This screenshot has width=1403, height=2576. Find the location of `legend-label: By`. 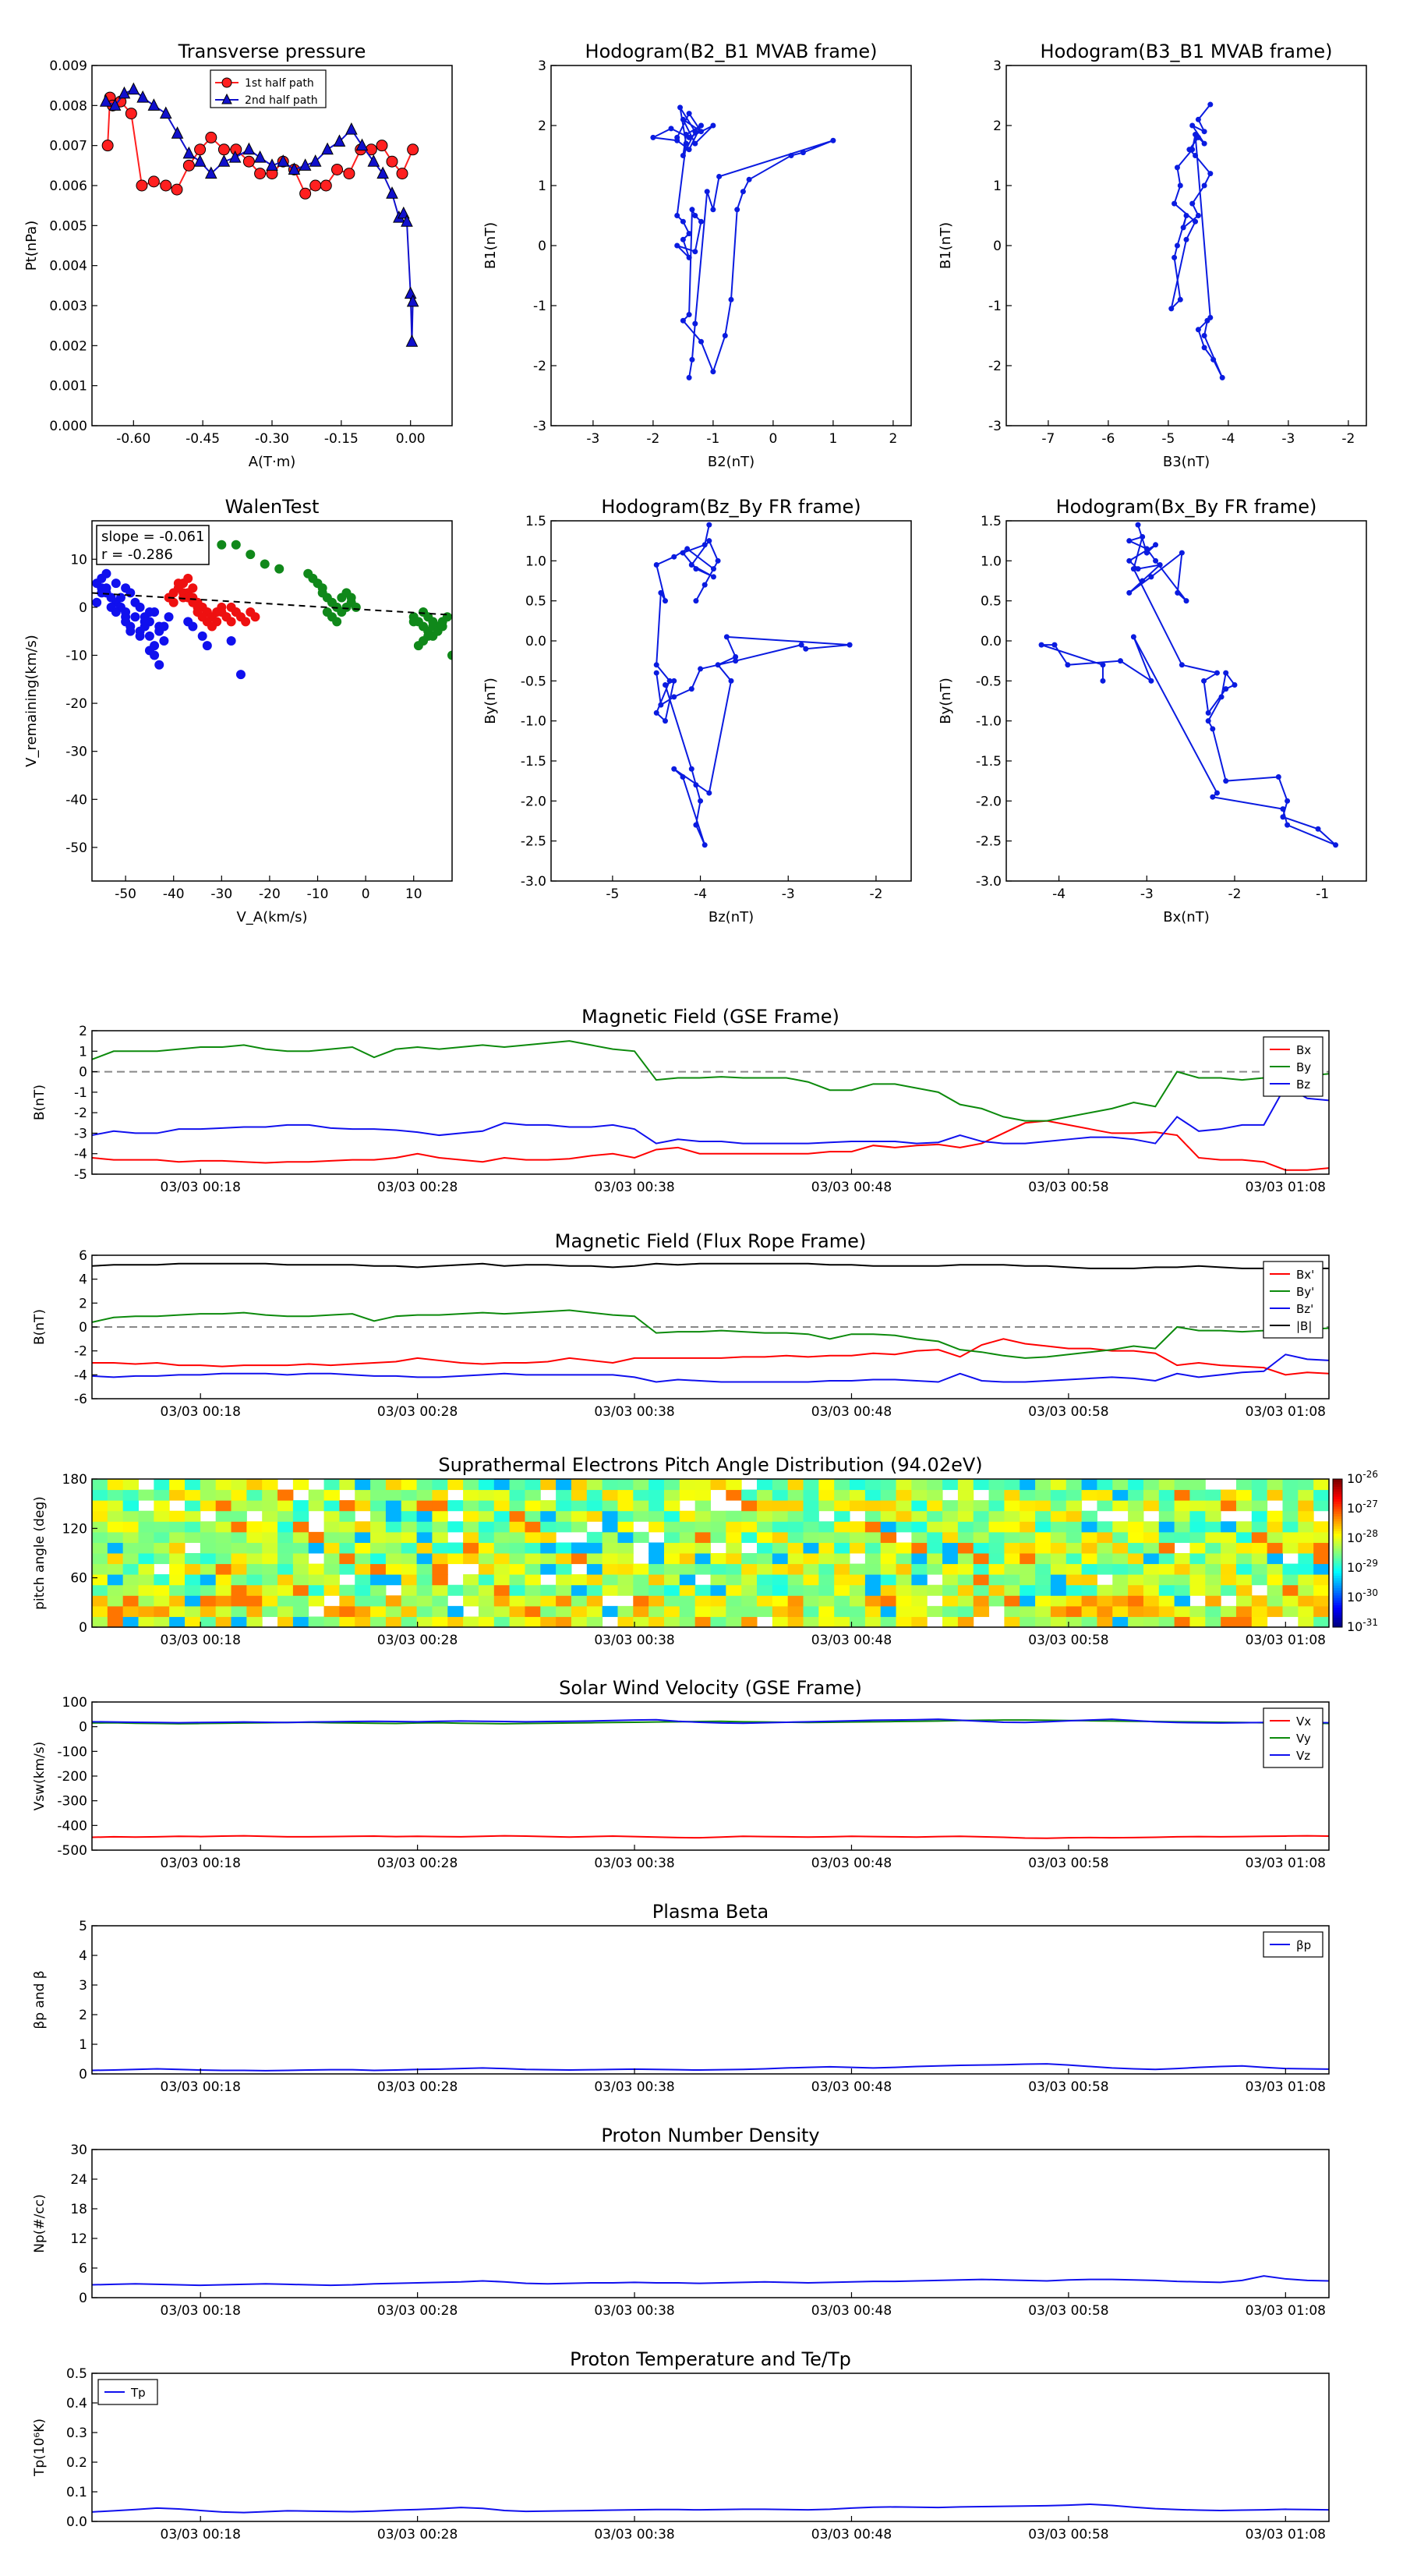

legend-label: By is located at coordinates (1303, 1067).